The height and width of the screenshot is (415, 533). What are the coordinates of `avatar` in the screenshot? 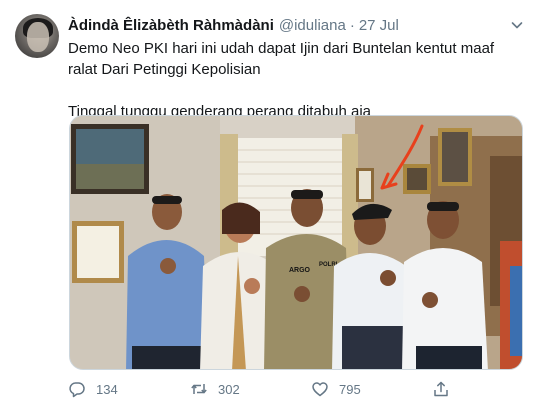 It's located at (37, 36).